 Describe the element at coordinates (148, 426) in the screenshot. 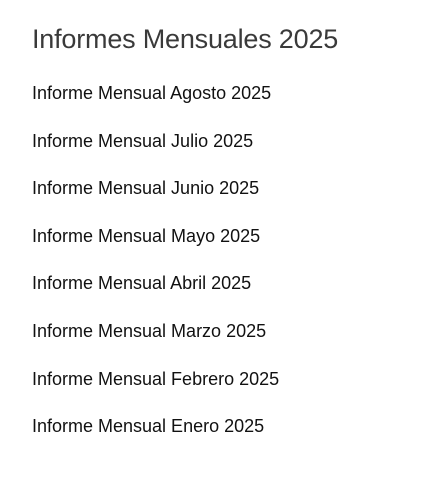

I see `report-link-enero-2025: Informe Mensual Enero 2025` at that location.